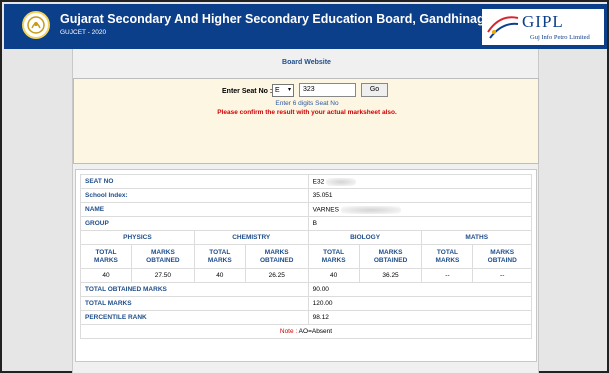  What do you see at coordinates (420, 223) in the screenshot?
I see `group-value: B` at bounding box center [420, 223].